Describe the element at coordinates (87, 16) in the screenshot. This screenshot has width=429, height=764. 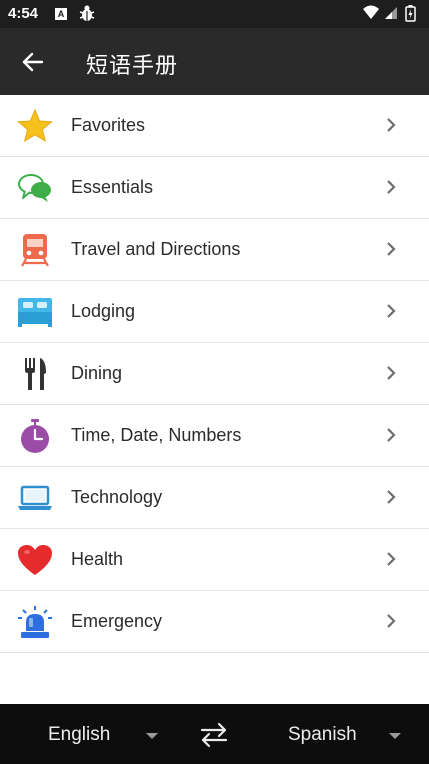
I see `bug-icon` at that location.